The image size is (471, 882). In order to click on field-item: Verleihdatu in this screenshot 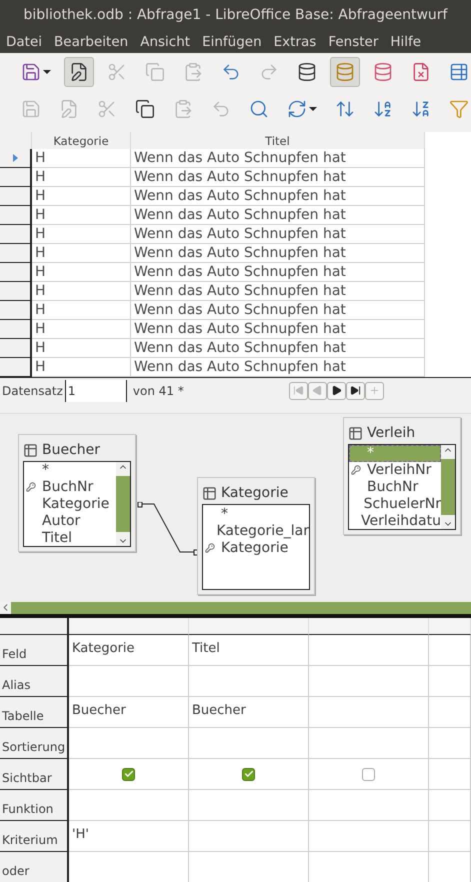, I will do `click(395, 520)`.